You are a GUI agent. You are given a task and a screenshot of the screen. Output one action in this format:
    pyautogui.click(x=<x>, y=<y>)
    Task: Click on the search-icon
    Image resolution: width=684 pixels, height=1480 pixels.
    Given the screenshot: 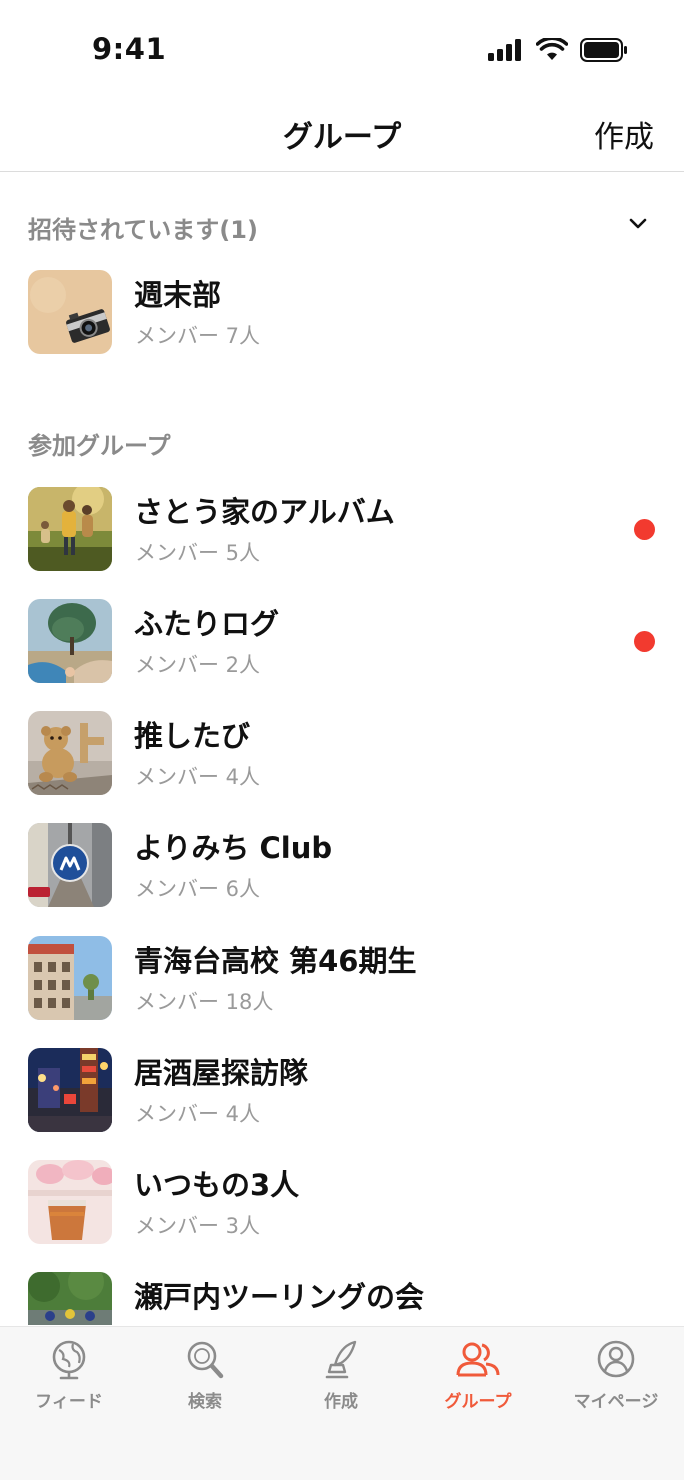 What is the action you would take?
    pyautogui.click(x=205, y=1360)
    